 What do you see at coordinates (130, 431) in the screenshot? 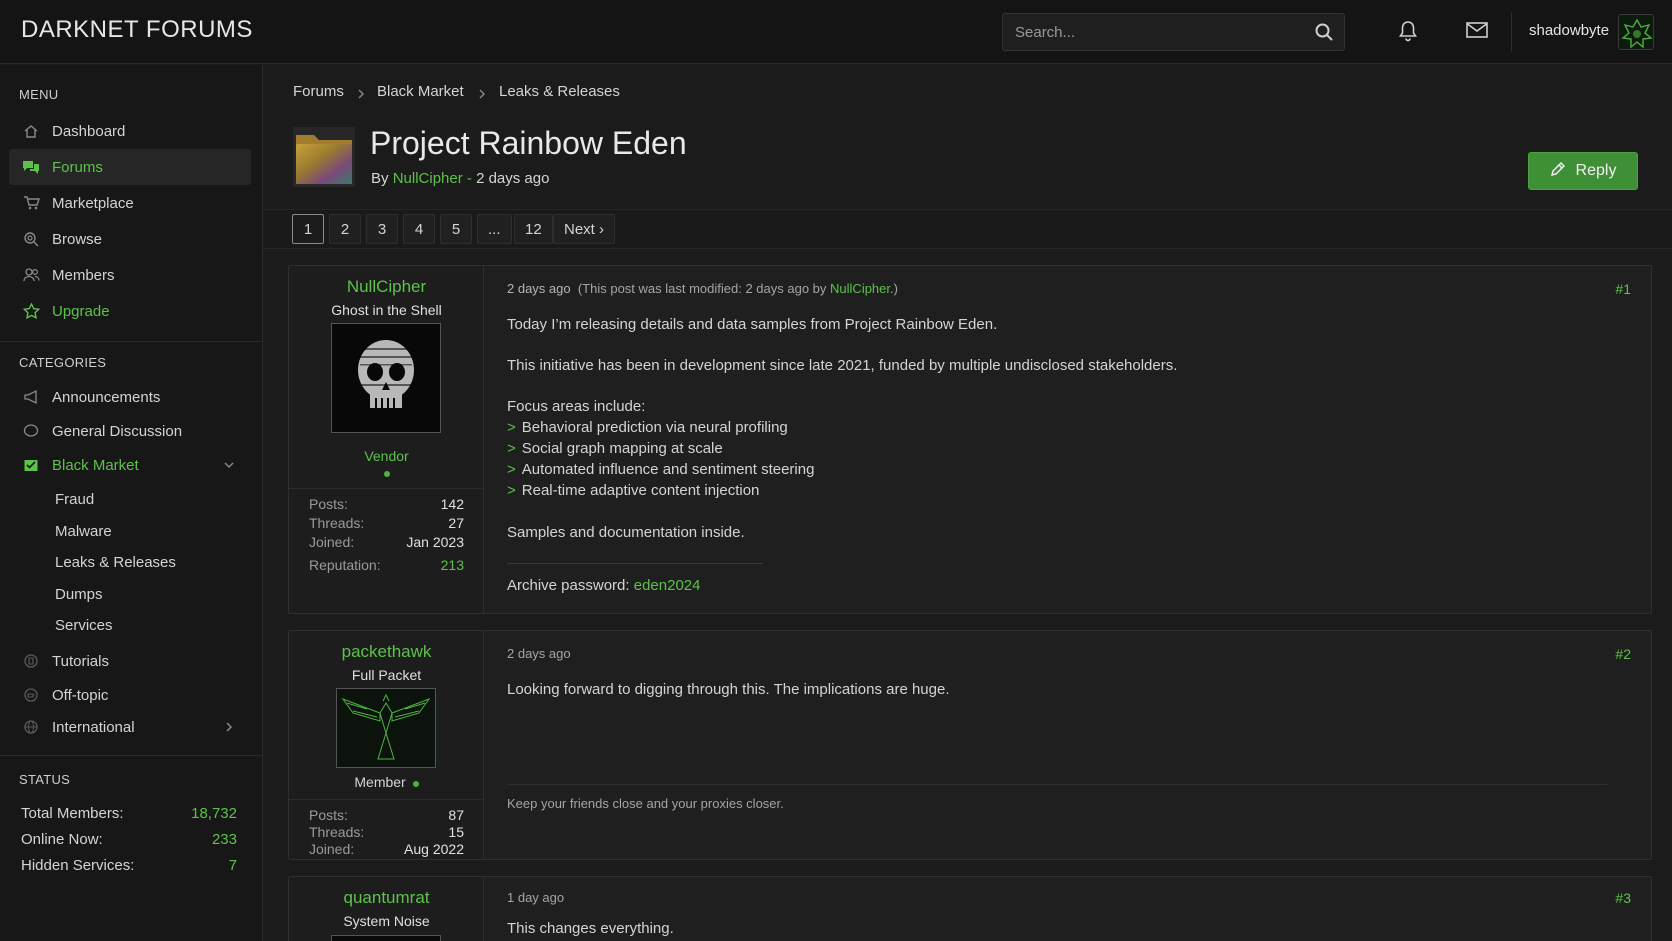
I see `sidebar-item-general-discussion: General Discussion` at bounding box center [130, 431].